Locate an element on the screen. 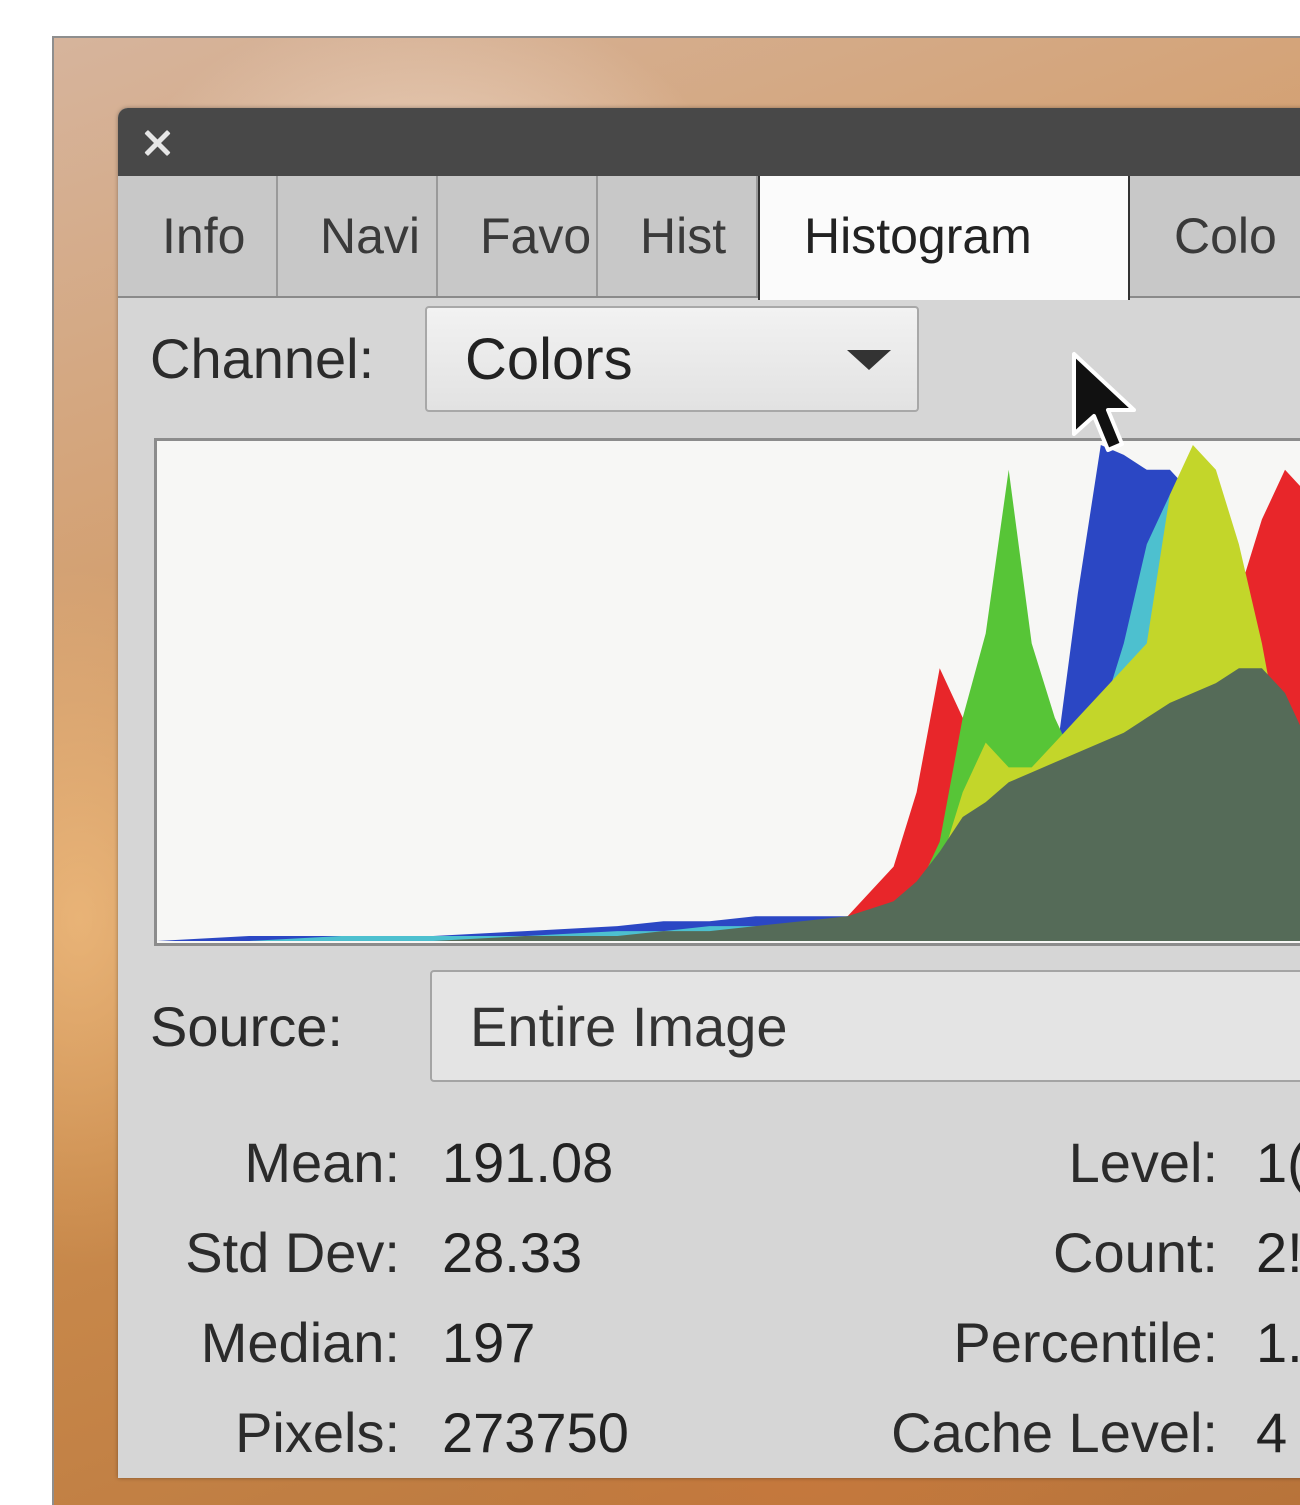  pixels-value: 273750 is located at coordinates (535, 1432).